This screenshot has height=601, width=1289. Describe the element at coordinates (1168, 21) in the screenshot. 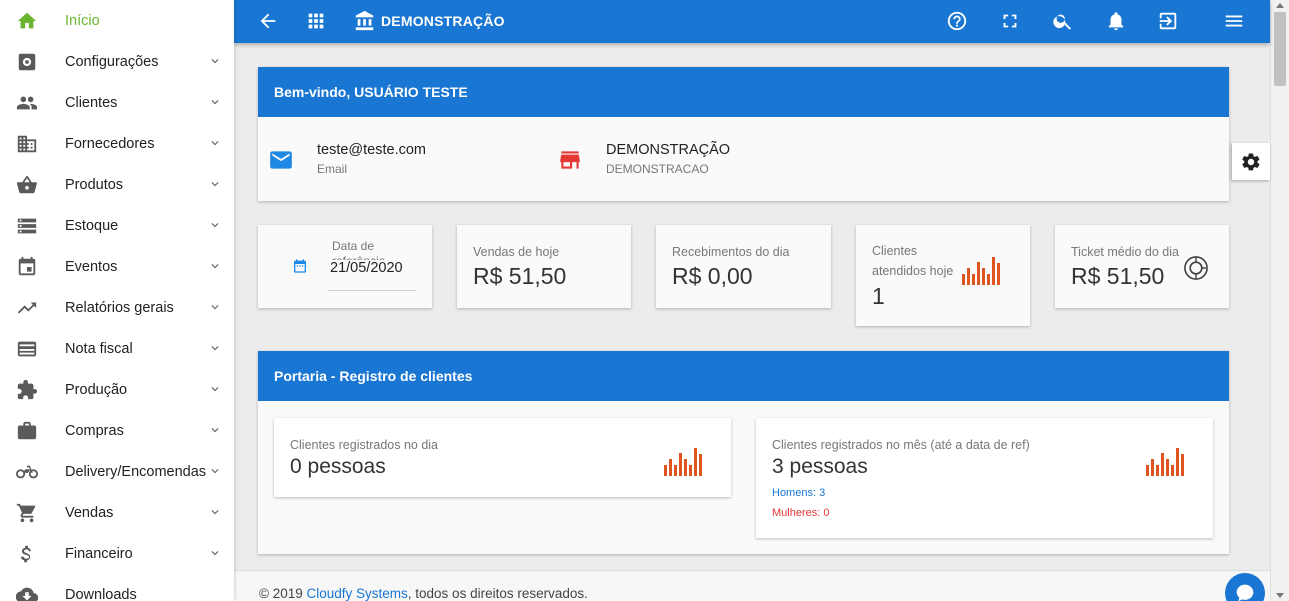

I see `logout-icon` at that location.